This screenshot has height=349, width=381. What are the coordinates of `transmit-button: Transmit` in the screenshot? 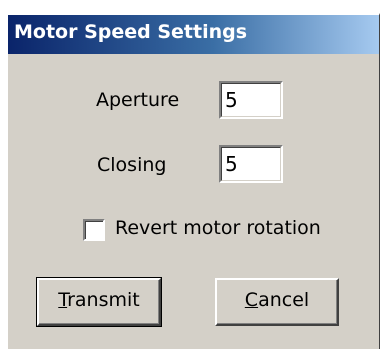 It's located at (99, 302).